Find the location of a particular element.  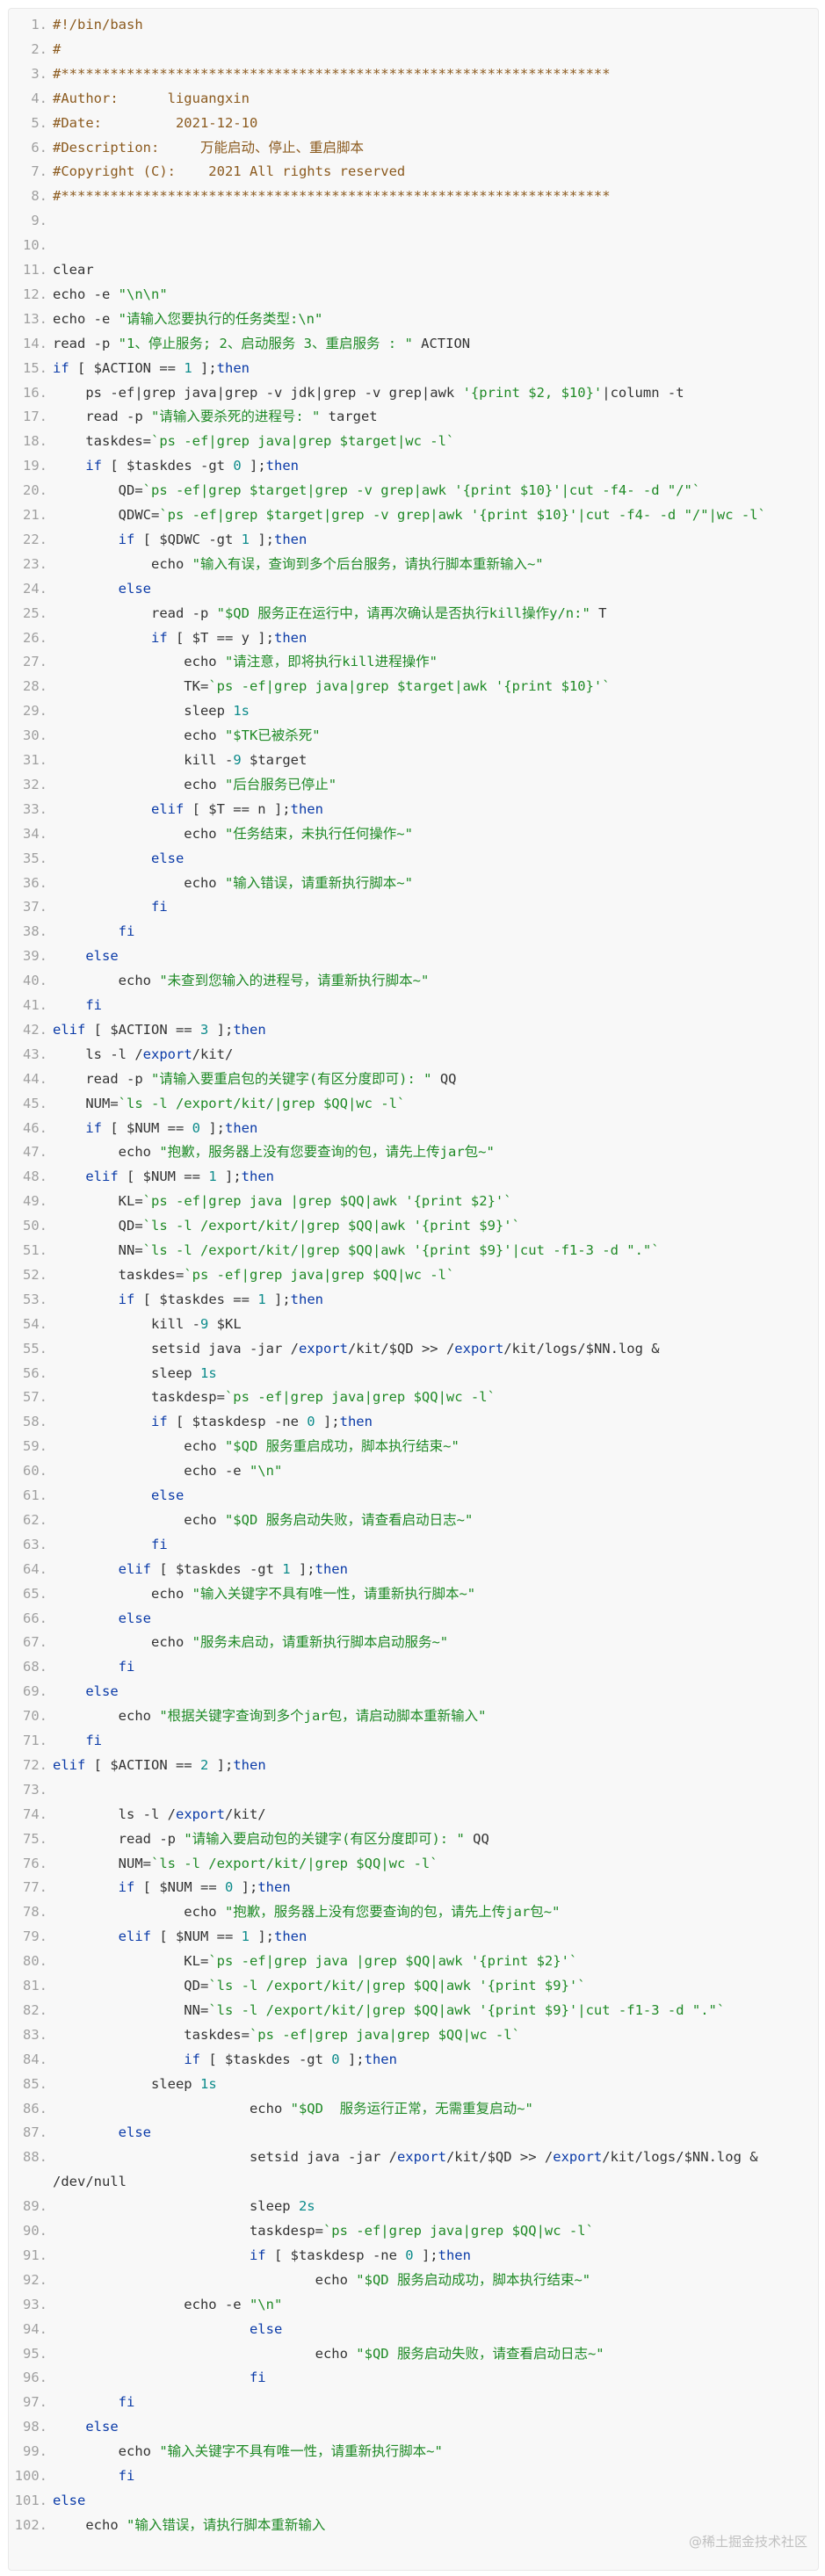

line-number: 31. is located at coordinates (35, 760).